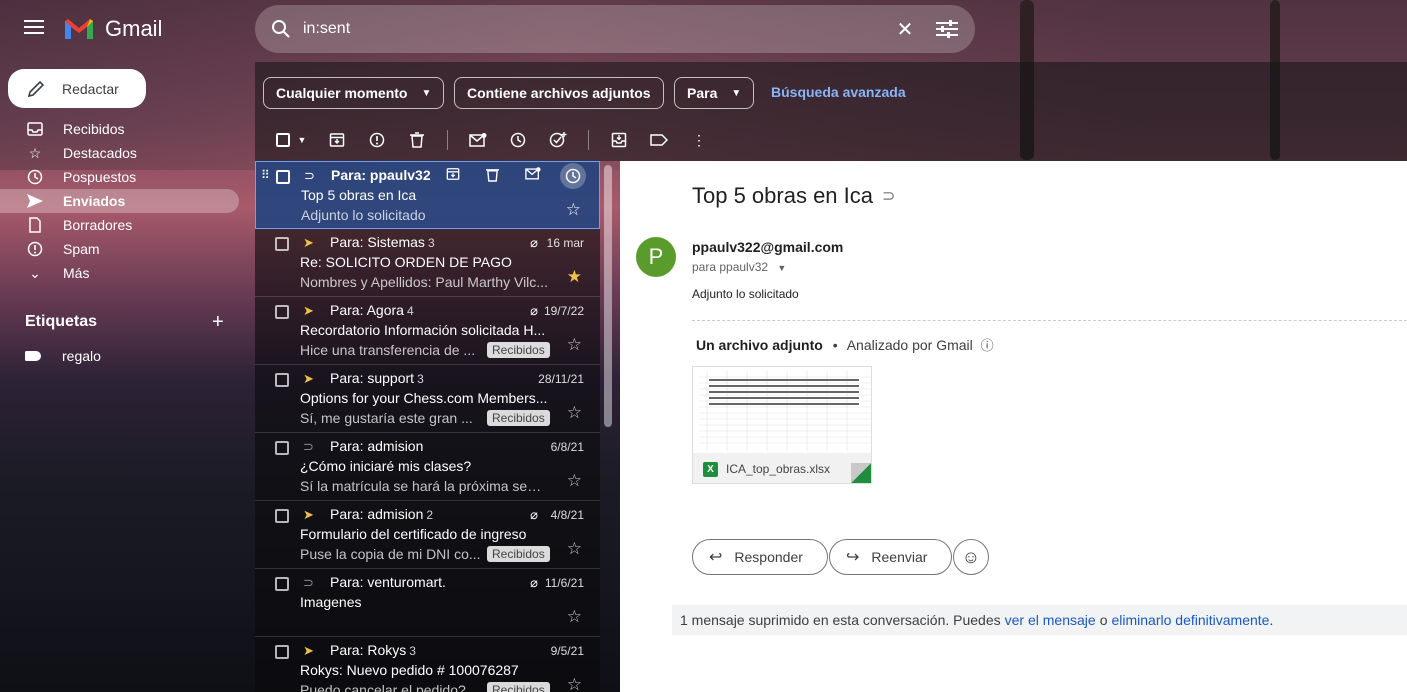  What do you see at coordinates (302, 140) in the screenshot?
I see `select-caret-icon: ▼` at bounding box center [302, 140].